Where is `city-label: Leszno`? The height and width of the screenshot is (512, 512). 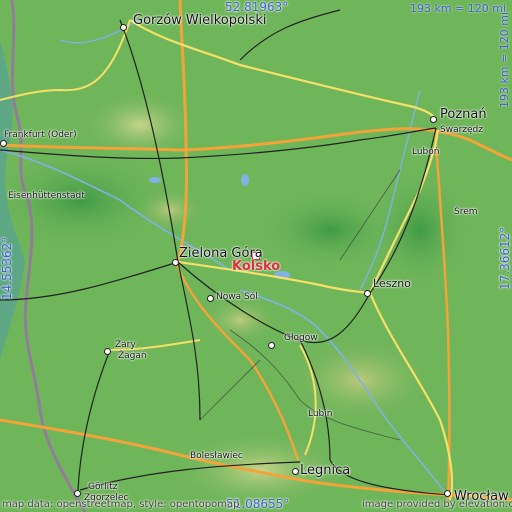
city-label: Leszno is located at coordinates (392, 283).